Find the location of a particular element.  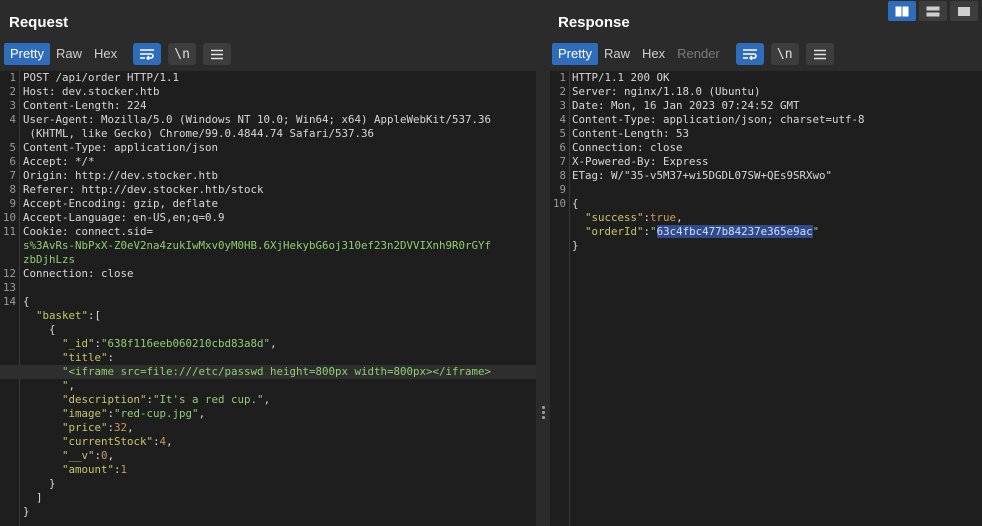

header-value: 53 is located at coordinates (679, 133).